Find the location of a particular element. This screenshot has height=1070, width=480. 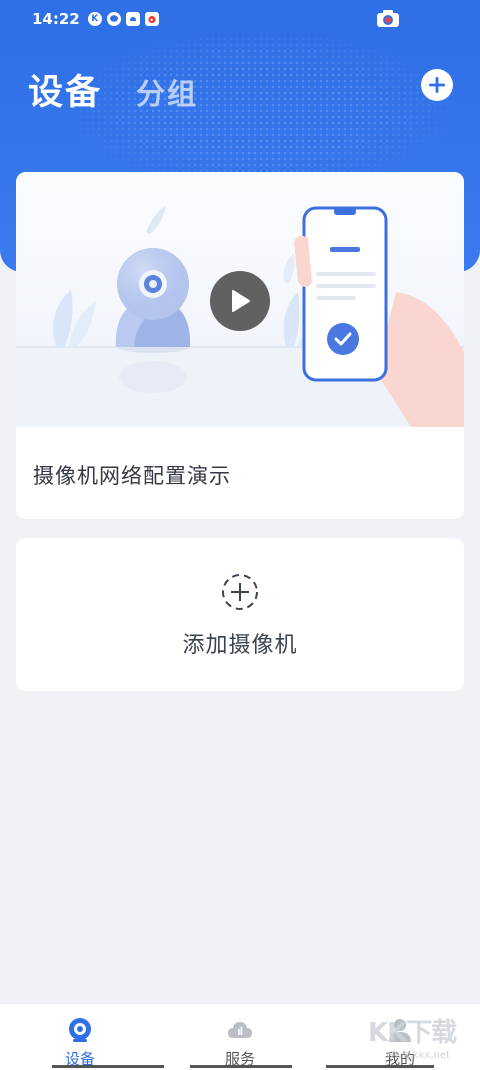

nav-item-devices: 设备 is located at coordinates (82, 1037).